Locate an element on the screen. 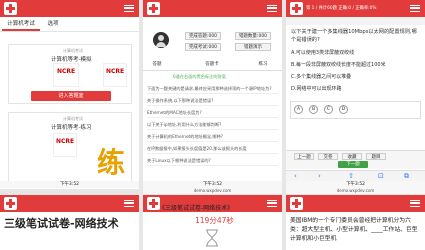  screen-exam-title: 三级笔试试卷-网络技术 is located at coordinates (69, 222).